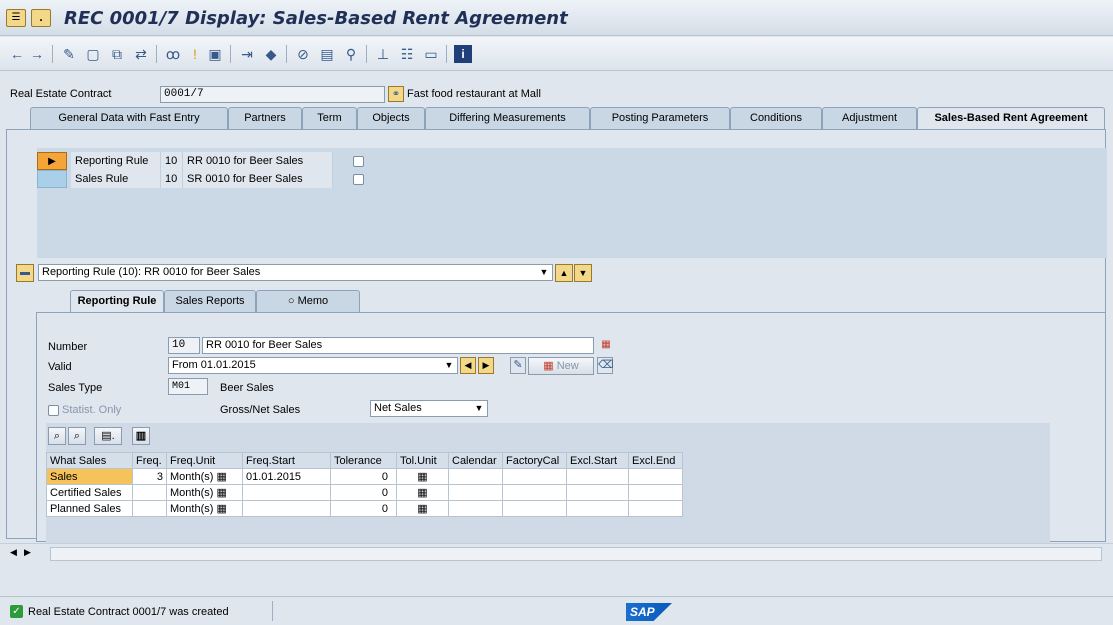 Image resolution: width=1113 pixels, height=625 pixels. Describe the element at coordinates (329, 118) in the screenshot. I see `tab-term: Term` at that location.